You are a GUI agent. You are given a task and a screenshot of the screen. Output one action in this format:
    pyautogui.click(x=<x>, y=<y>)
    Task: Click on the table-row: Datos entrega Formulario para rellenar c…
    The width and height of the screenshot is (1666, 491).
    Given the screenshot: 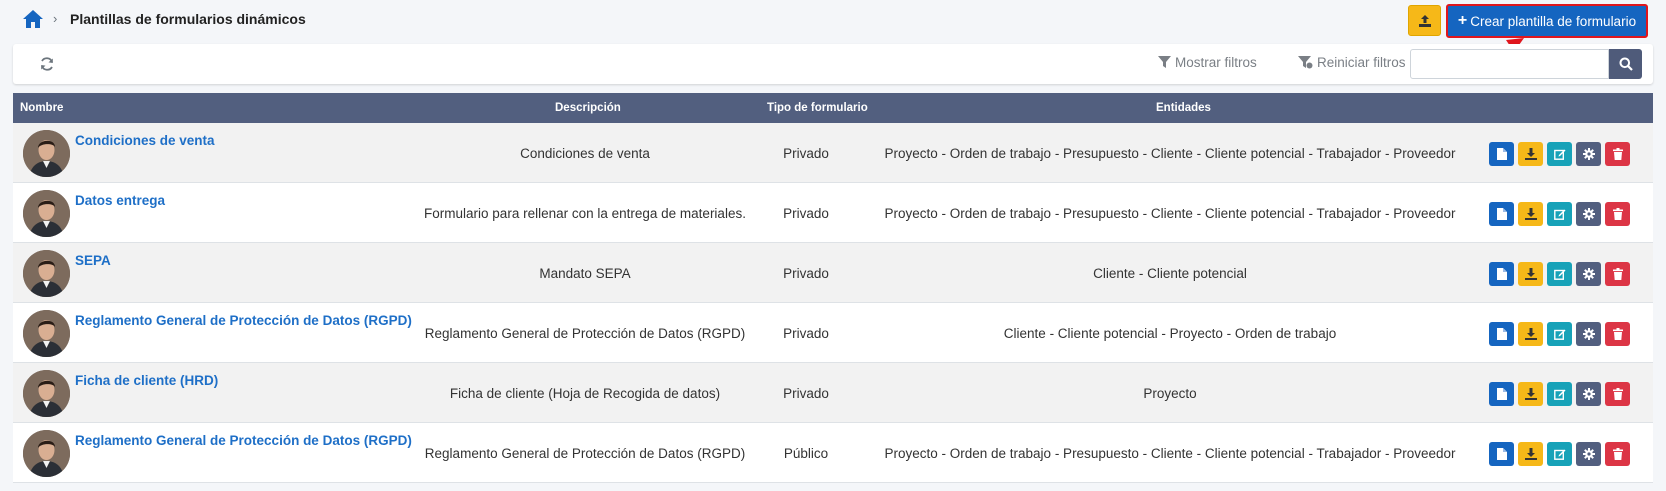 What is the action you would take?
    pyautogui.click(x=833, y=213)
    